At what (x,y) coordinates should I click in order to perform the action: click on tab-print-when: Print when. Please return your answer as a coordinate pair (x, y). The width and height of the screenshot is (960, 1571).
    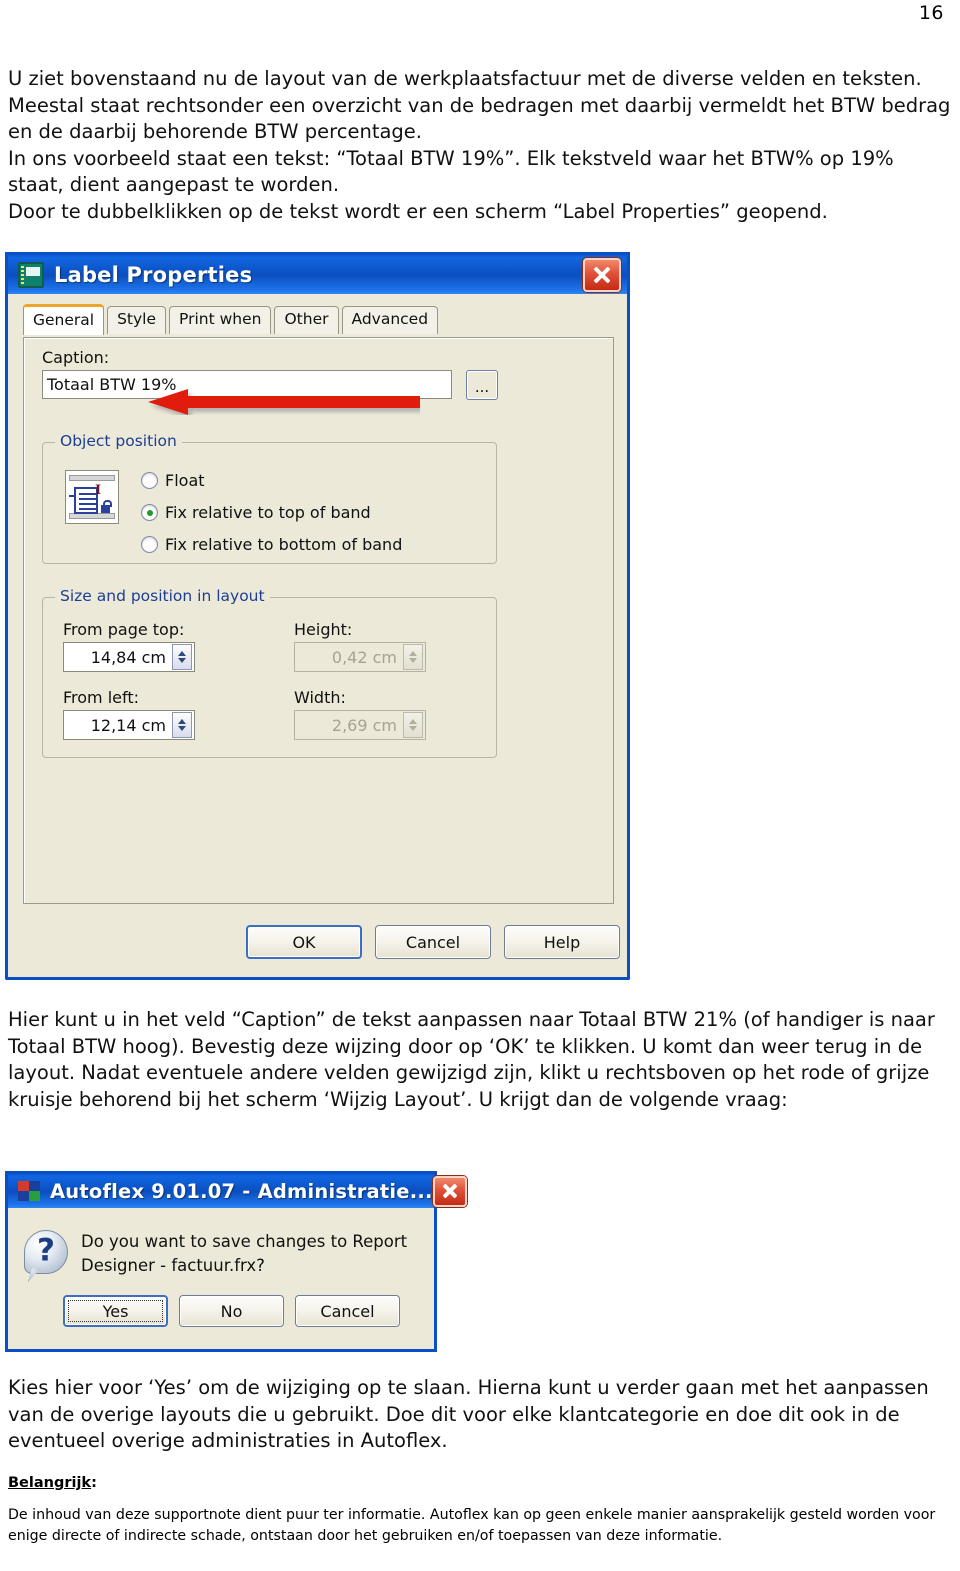
    Looking at the image, I should click on (220, 320).